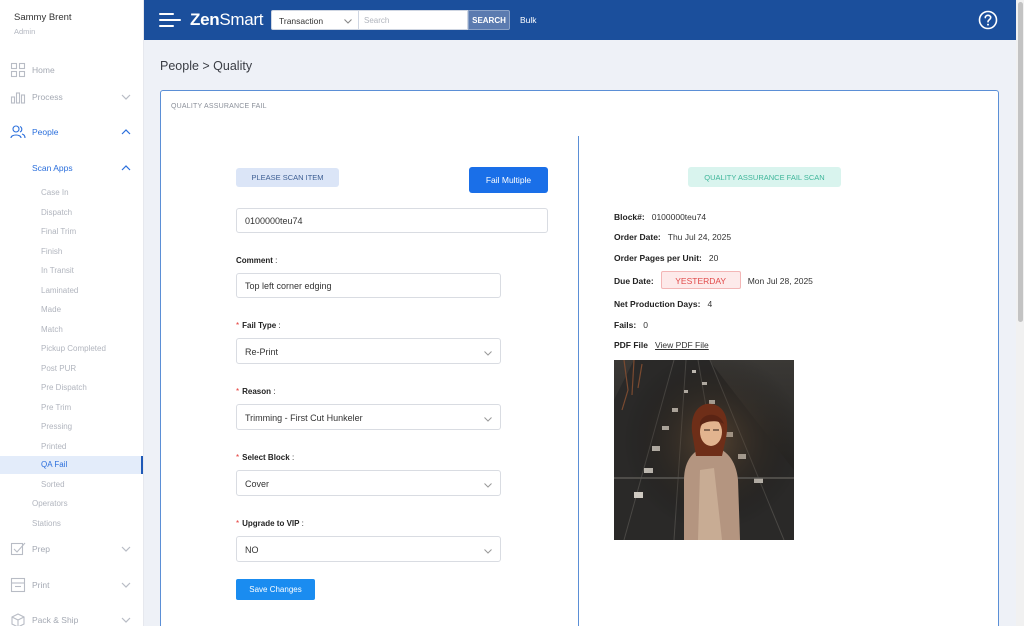  I want to click on order-pages-label: Order Pages per Unit:, so click(658, 258).